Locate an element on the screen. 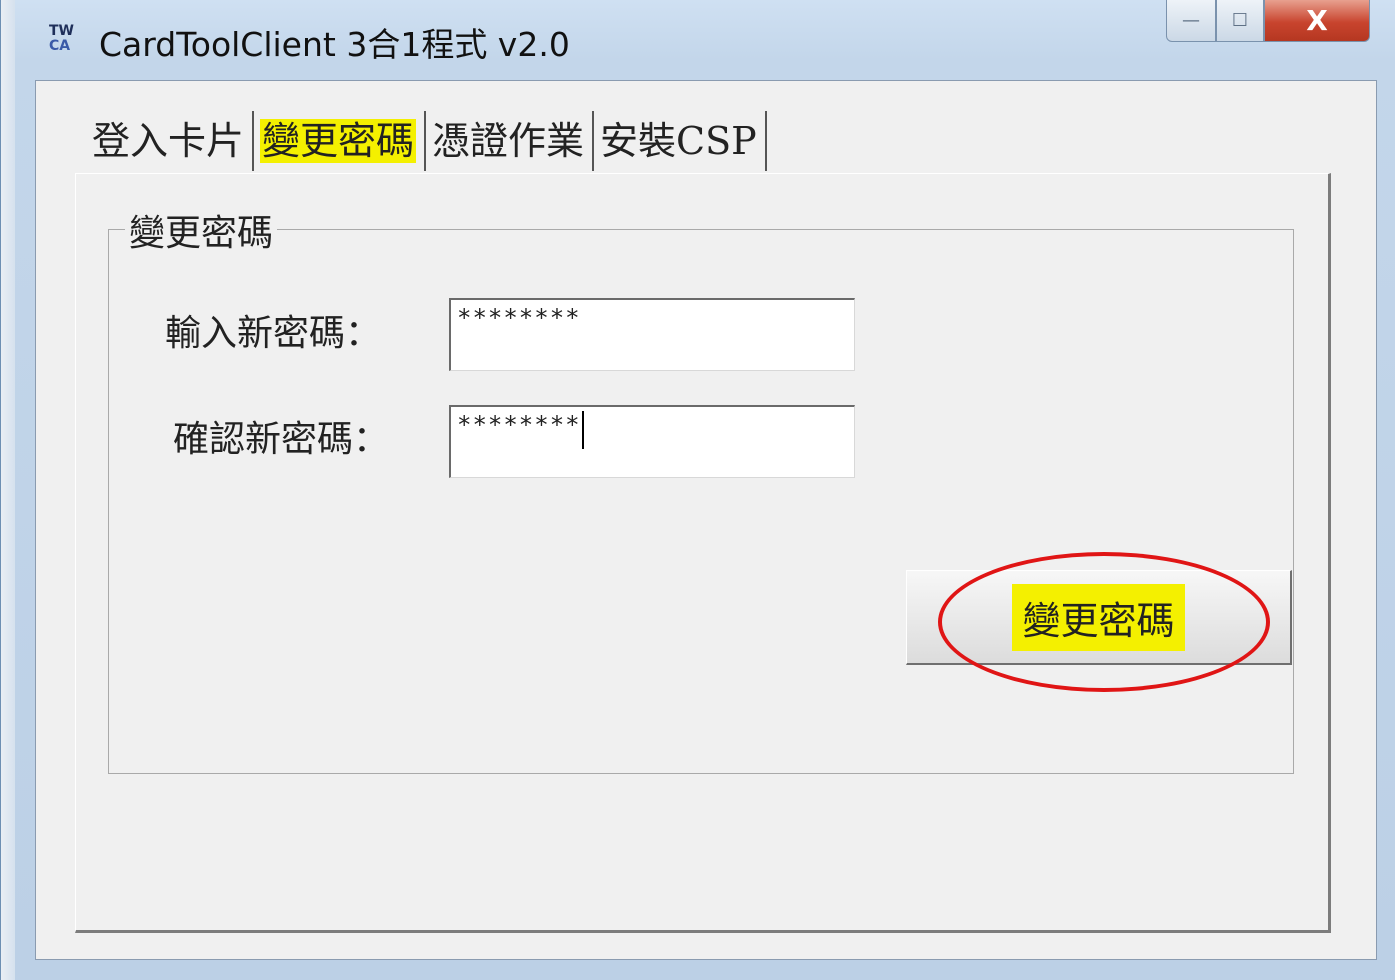  window-controls: — ☐ X is located at coordinates (1268, 22).